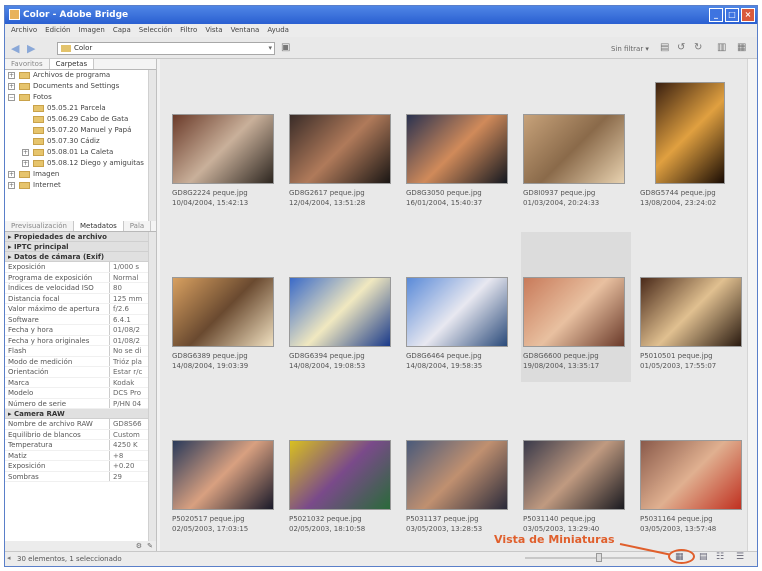 Image resolution: width=762 pixels, height=571 pixels. Describe the element at coordinates (210, 529) in the screenshot. I see `thumbnail-date: 02/05/2003, 17:03:15` at that location.